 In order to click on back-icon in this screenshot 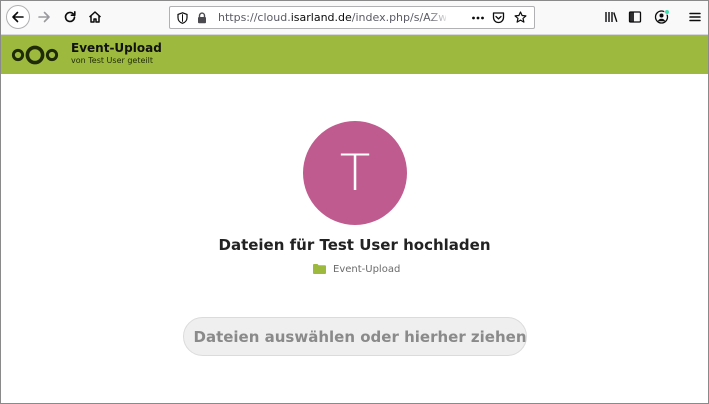, I will do `click(18, 17)`.